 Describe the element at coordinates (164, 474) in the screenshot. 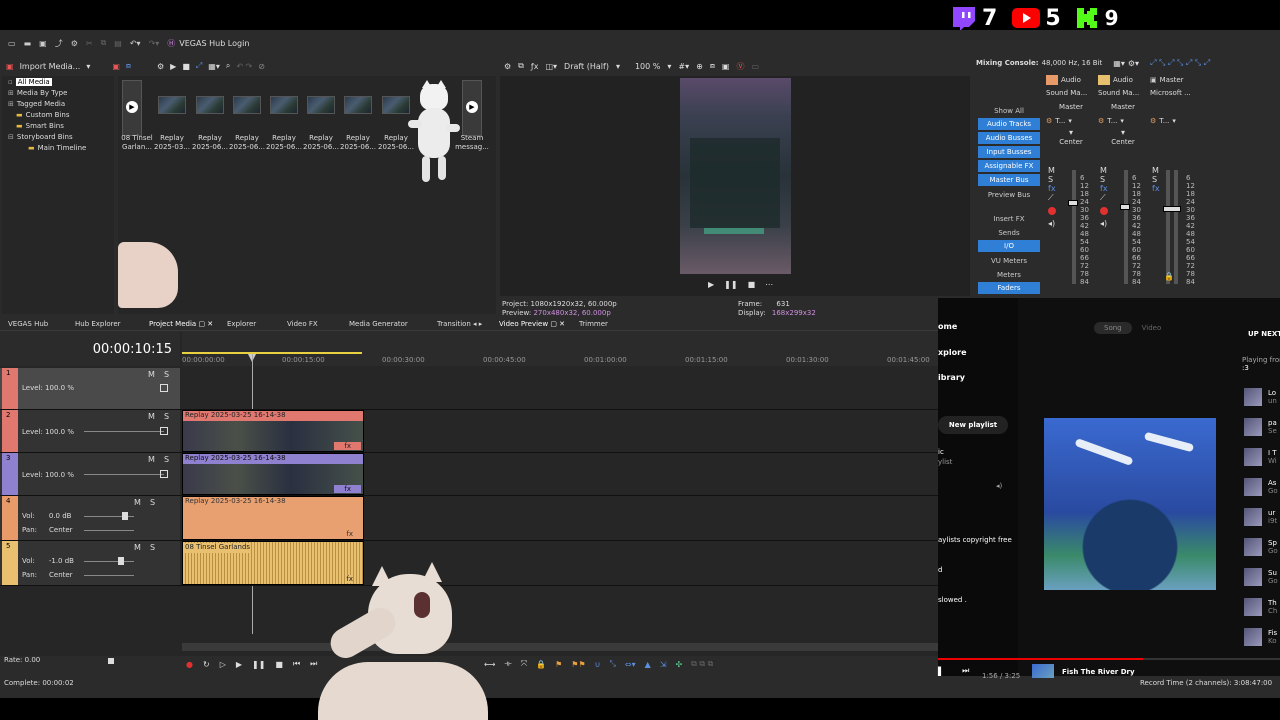

I see `track-level-handle` at that location.